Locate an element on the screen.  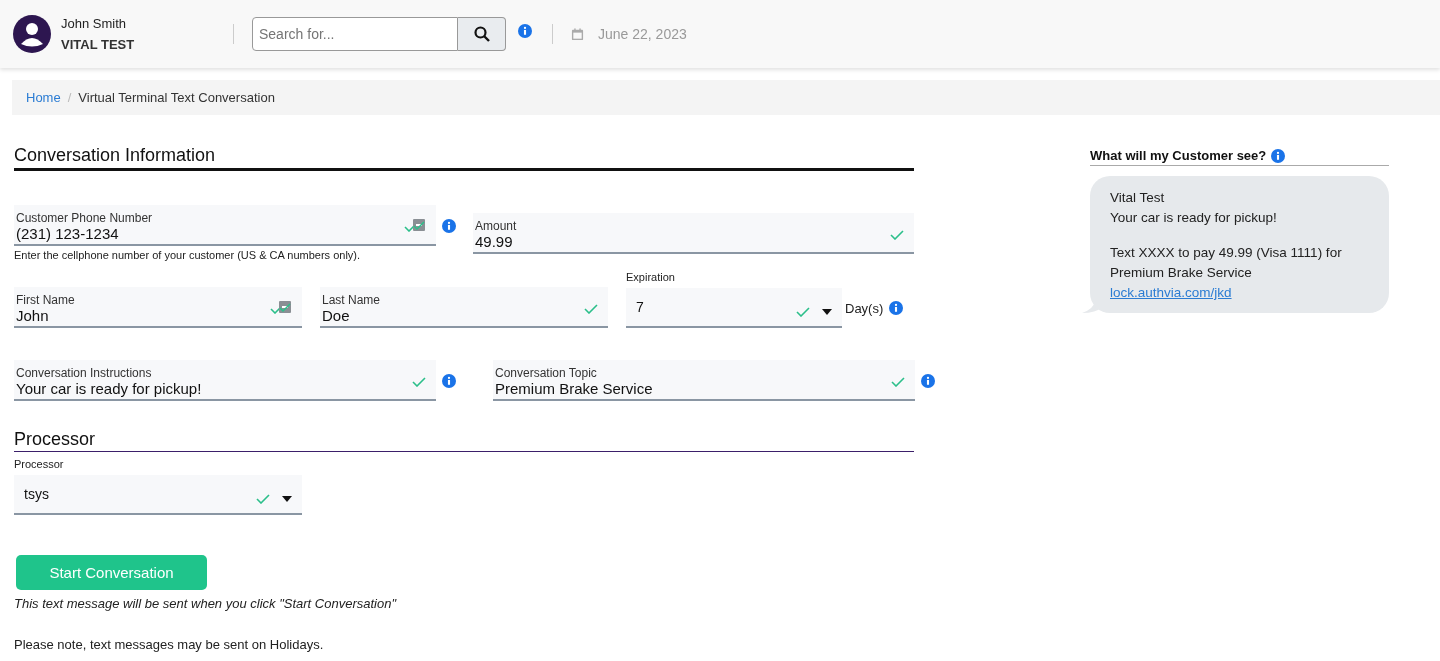
field-value: John is located at coordinates (32, 315).